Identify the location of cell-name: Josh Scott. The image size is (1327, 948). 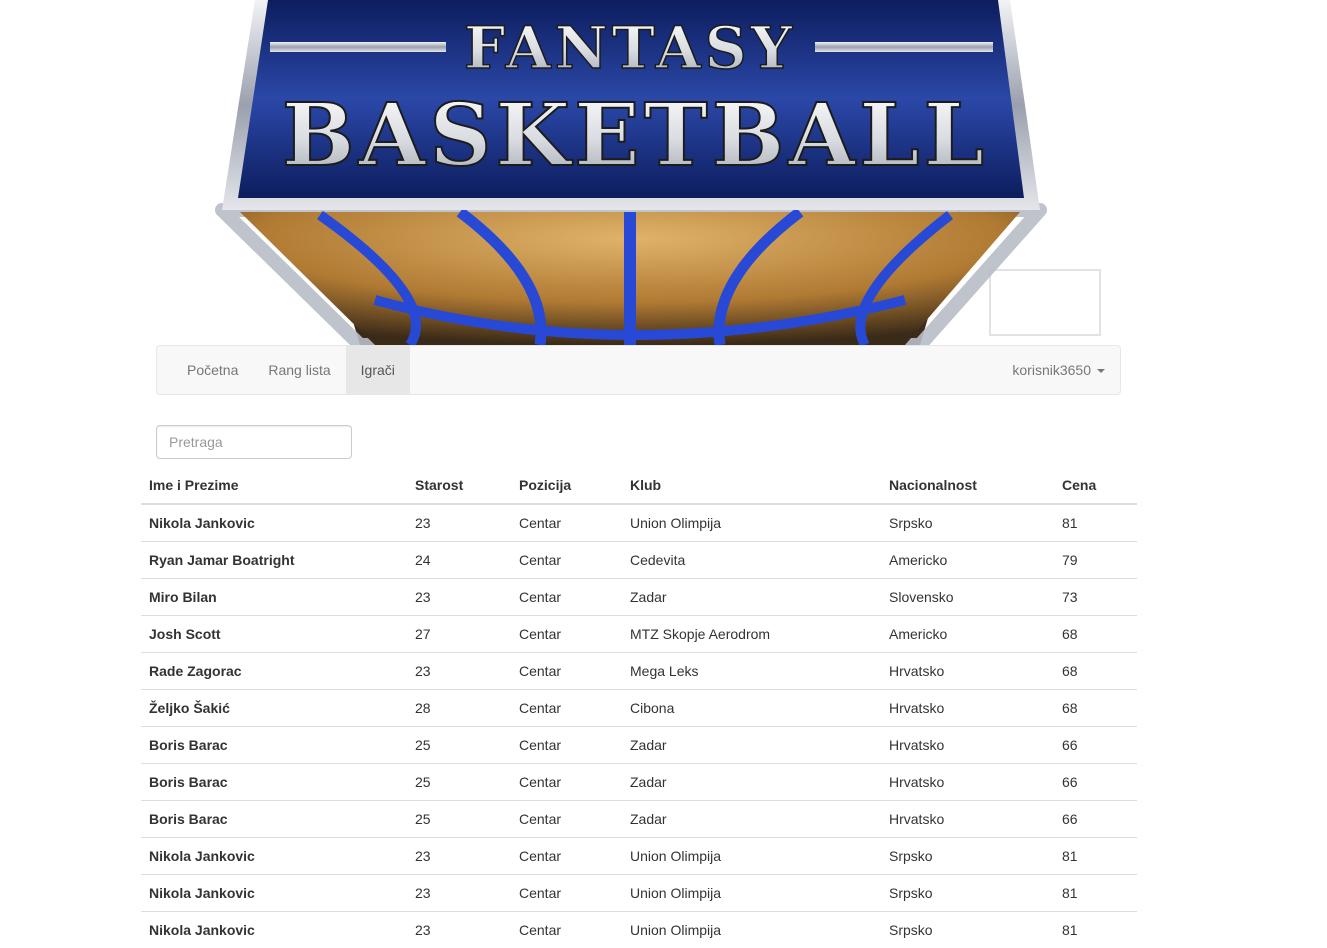
(274, 634).